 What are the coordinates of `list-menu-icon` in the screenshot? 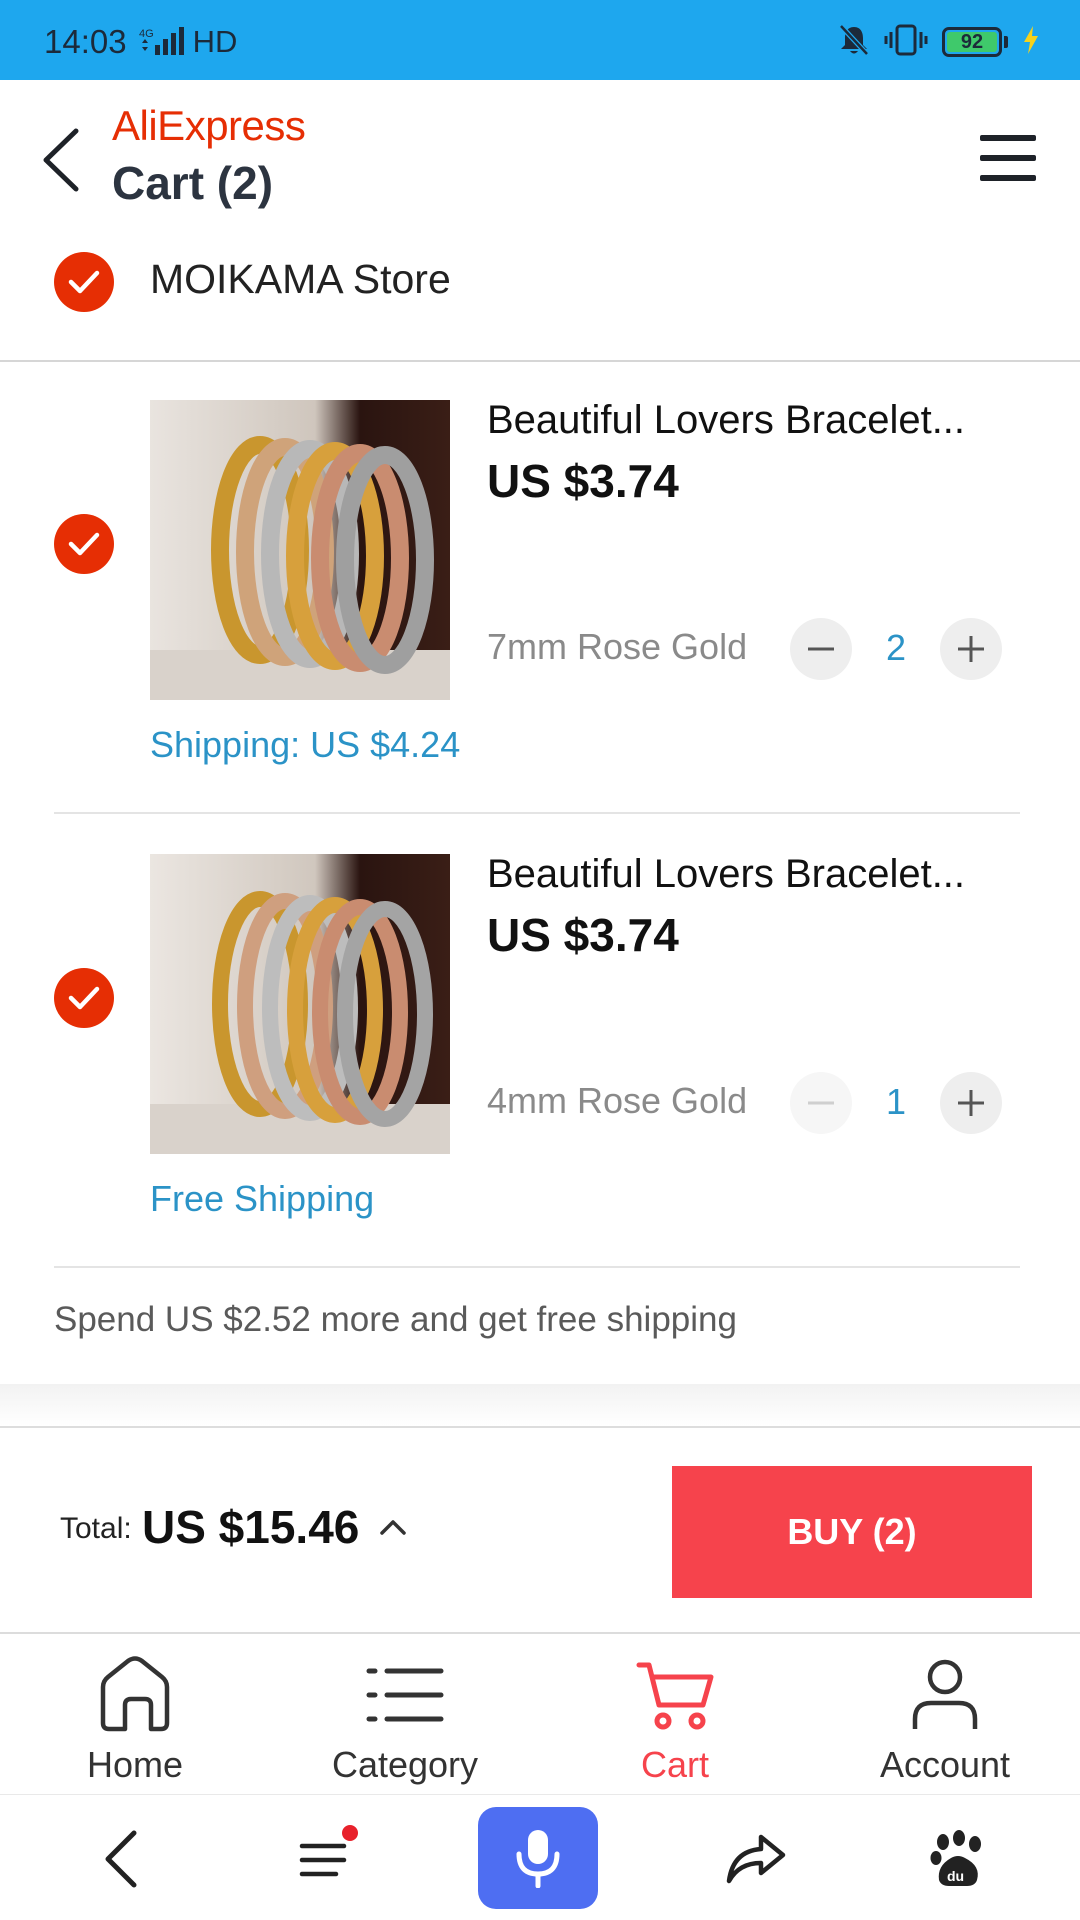 It's located at (326, 1859).